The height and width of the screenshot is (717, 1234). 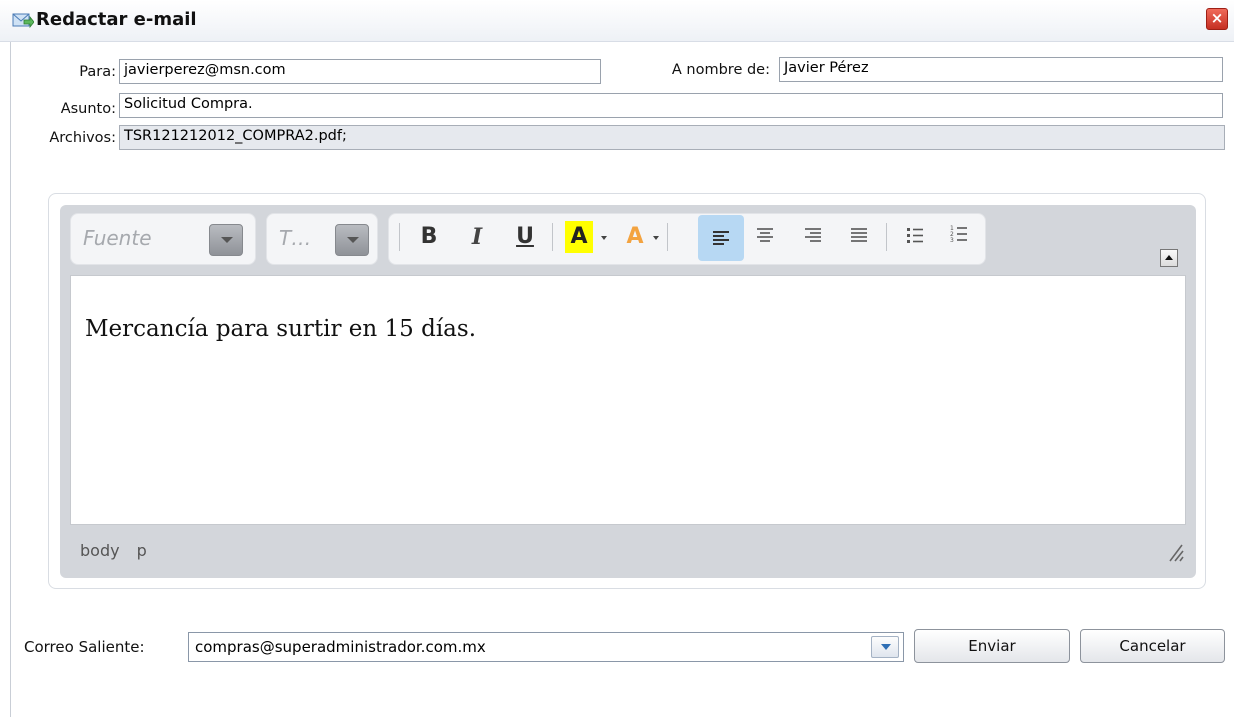 I want to click on svg-text: 3, so click(x=952, y=240).